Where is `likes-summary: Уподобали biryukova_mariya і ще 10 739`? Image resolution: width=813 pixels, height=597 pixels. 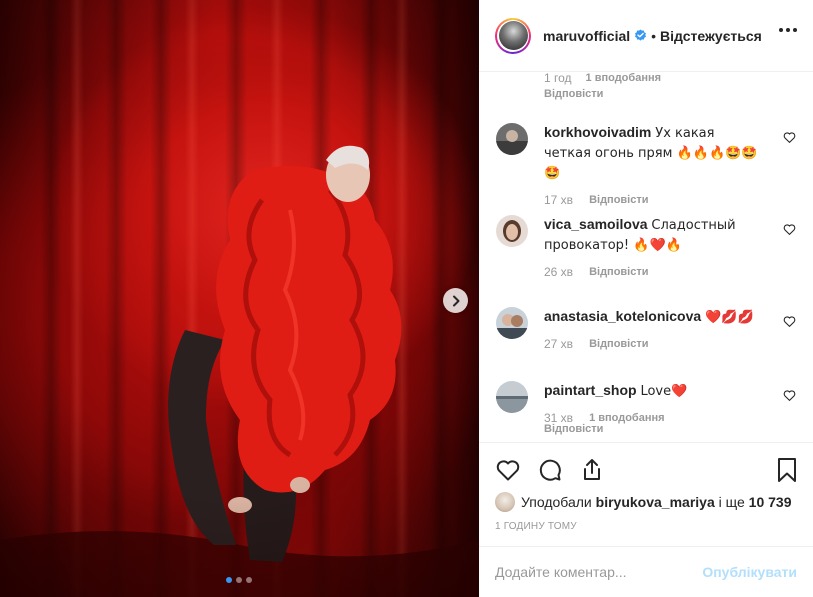 likes-summary: Уподобали biryukova_mariya і ще 10 739 is located at coordinates (643, 502).